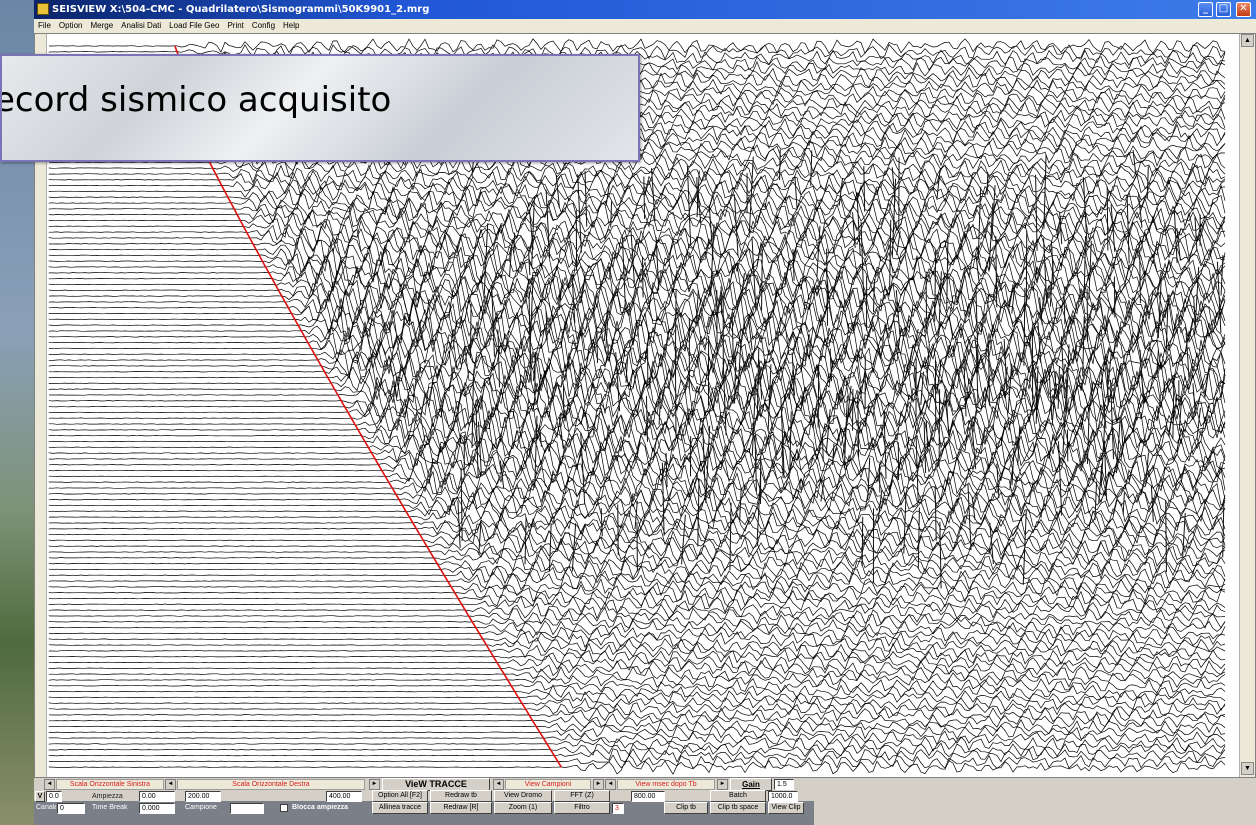 This screenshot has width=1256, height=825. Describe the element at coordinates (203, 796) in the screenshot. I see `scala-sinistra-input: 200.00` at that location.